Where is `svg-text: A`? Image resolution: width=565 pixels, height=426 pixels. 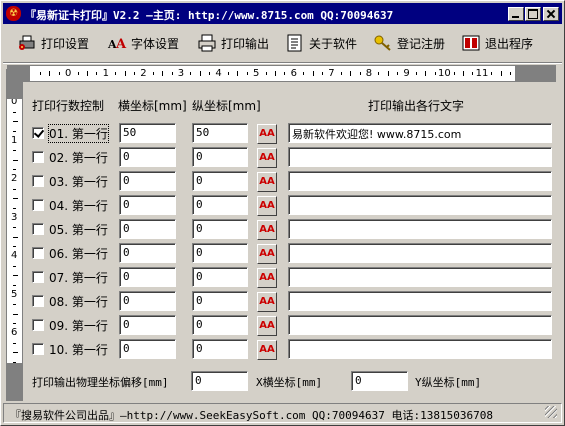 svg-text: A is located at coordinates (121, 44).